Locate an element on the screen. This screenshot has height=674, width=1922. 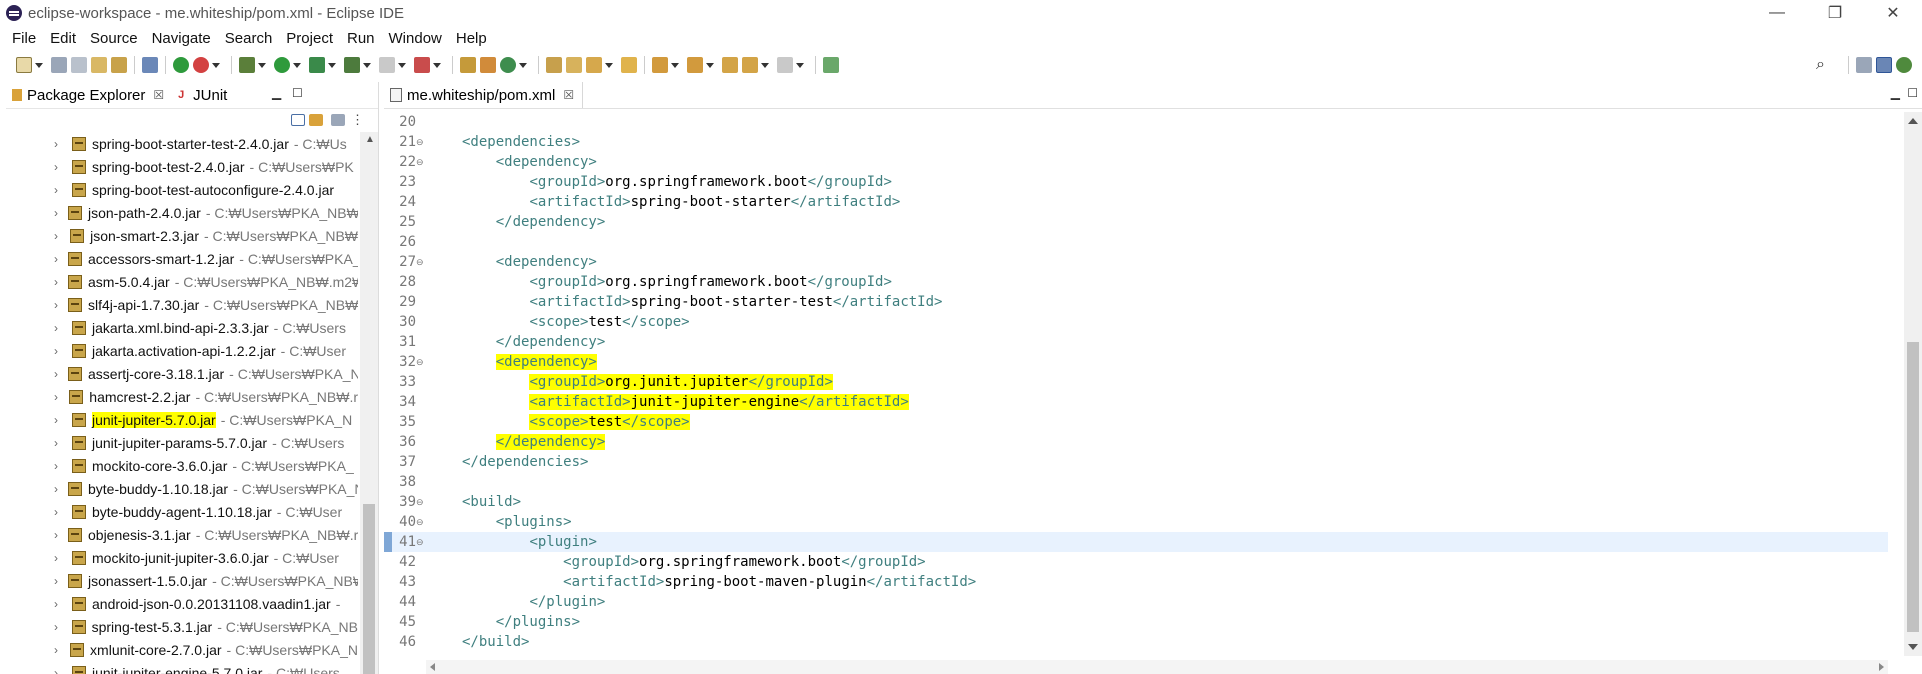
debug-icon is located at coordinates (247, 65).